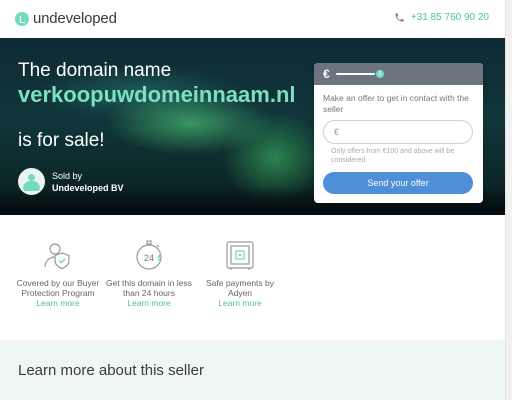 This screenshot has width=512, height=400. What do you see at coordinates (57, 256) in the screenshot?
I see `shield-person-icon` at bounding box center [57, 256].